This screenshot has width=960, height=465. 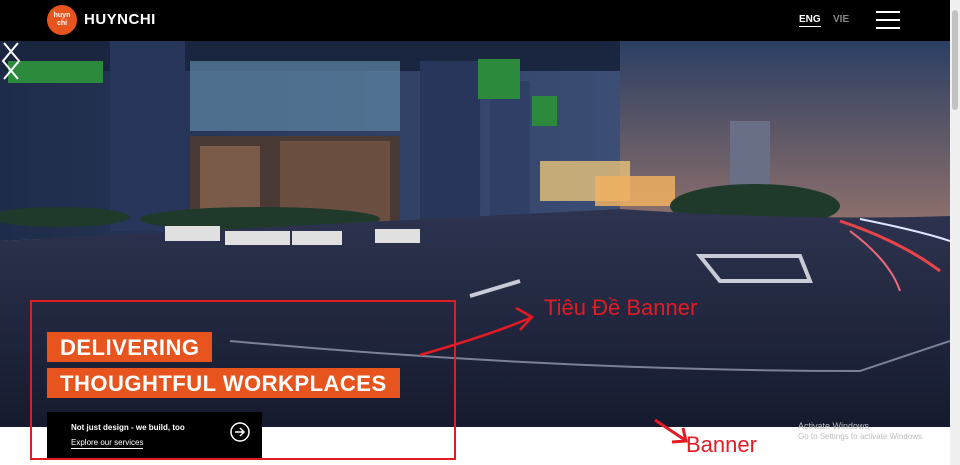 What do you see at coordinates (621, 307) in the screenshot?
I see `annotation-banner-title-label: Tiêu Đề Banner` at bounding box center [621, 307].